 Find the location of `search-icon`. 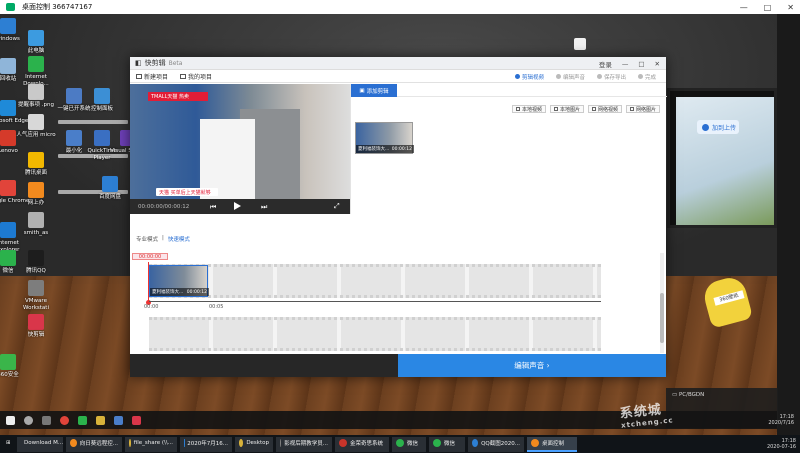

search-icon is located at coordinates (28, 420).